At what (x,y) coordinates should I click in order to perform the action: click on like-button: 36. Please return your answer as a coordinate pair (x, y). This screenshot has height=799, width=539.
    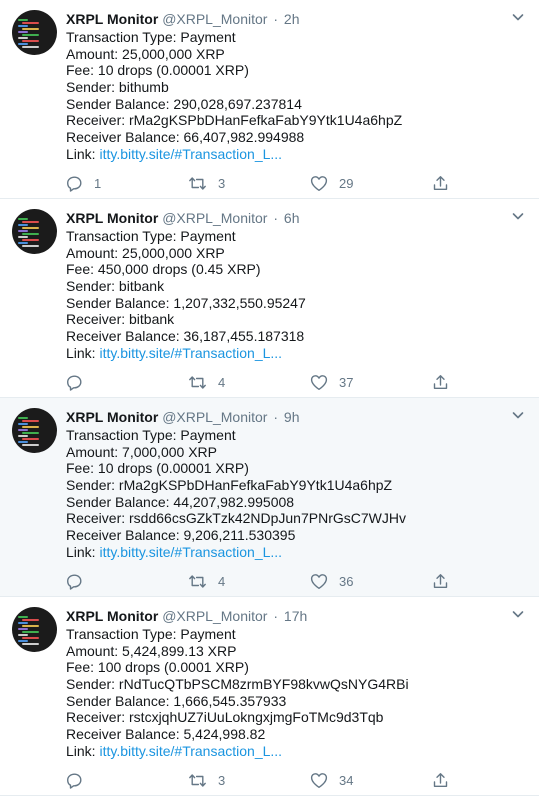
    Looking at the image, I should click on (331, 581).